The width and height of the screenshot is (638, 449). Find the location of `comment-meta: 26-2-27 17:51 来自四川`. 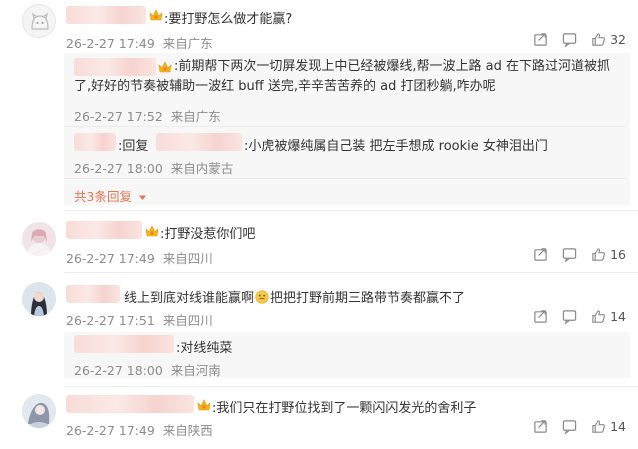

comment-meta: 26-2-27 17:51 来自四川 is located at coordinates (139, 319).